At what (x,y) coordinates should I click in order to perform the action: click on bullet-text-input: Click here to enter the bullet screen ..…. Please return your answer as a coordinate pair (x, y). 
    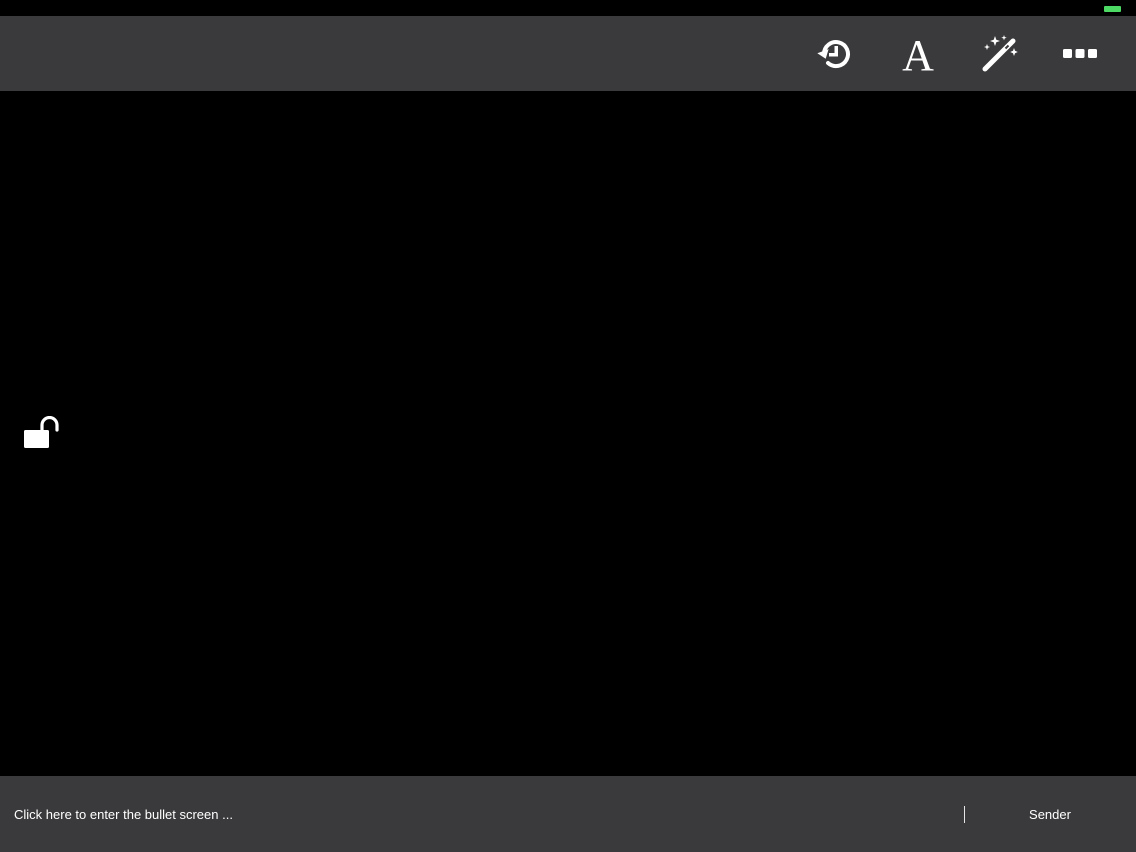
    Looking at the image, I should click on (480, 814).